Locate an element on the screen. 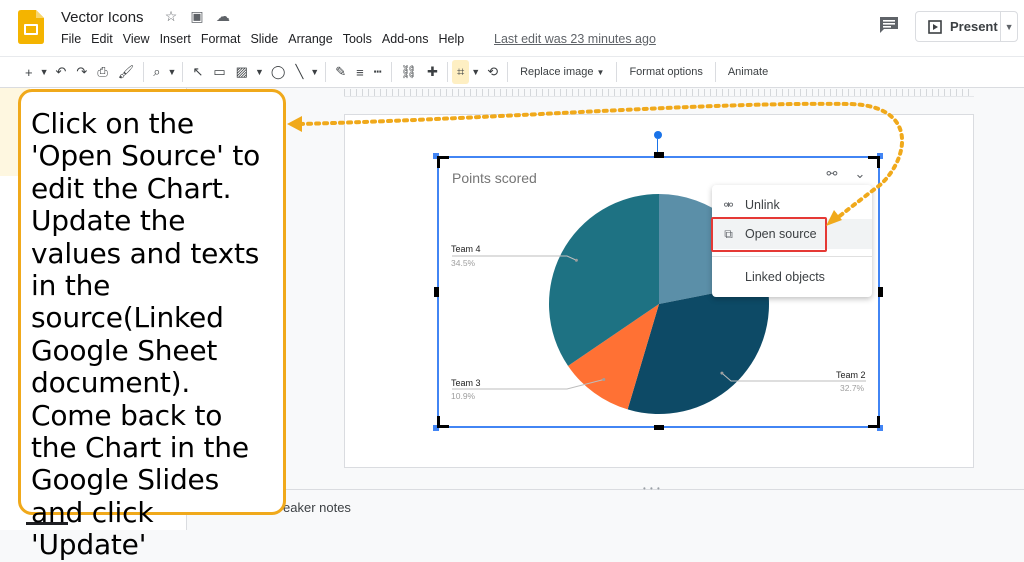 This screenshot has height=562, width=1024. team-4-percent: 34.5% is located at coordinates (463, 263).